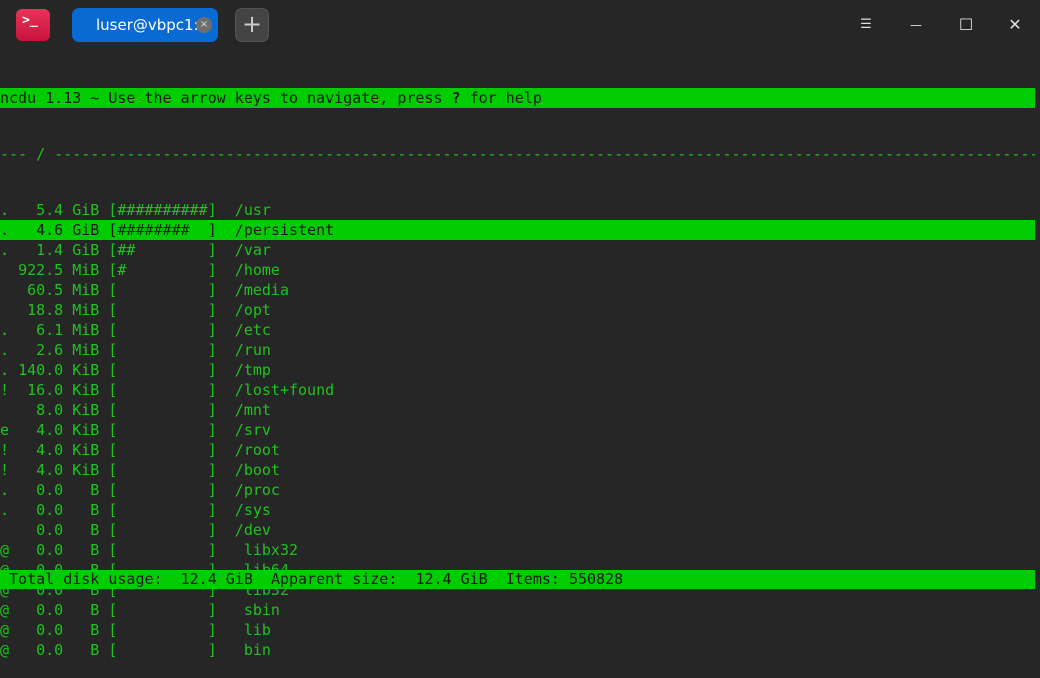 Image resolution: width=1040 pixels, height=678 pixels. Describe the element at coordinates (216, 579) in the screenshot. I see `total-value: 12.4 GiB` at that location.